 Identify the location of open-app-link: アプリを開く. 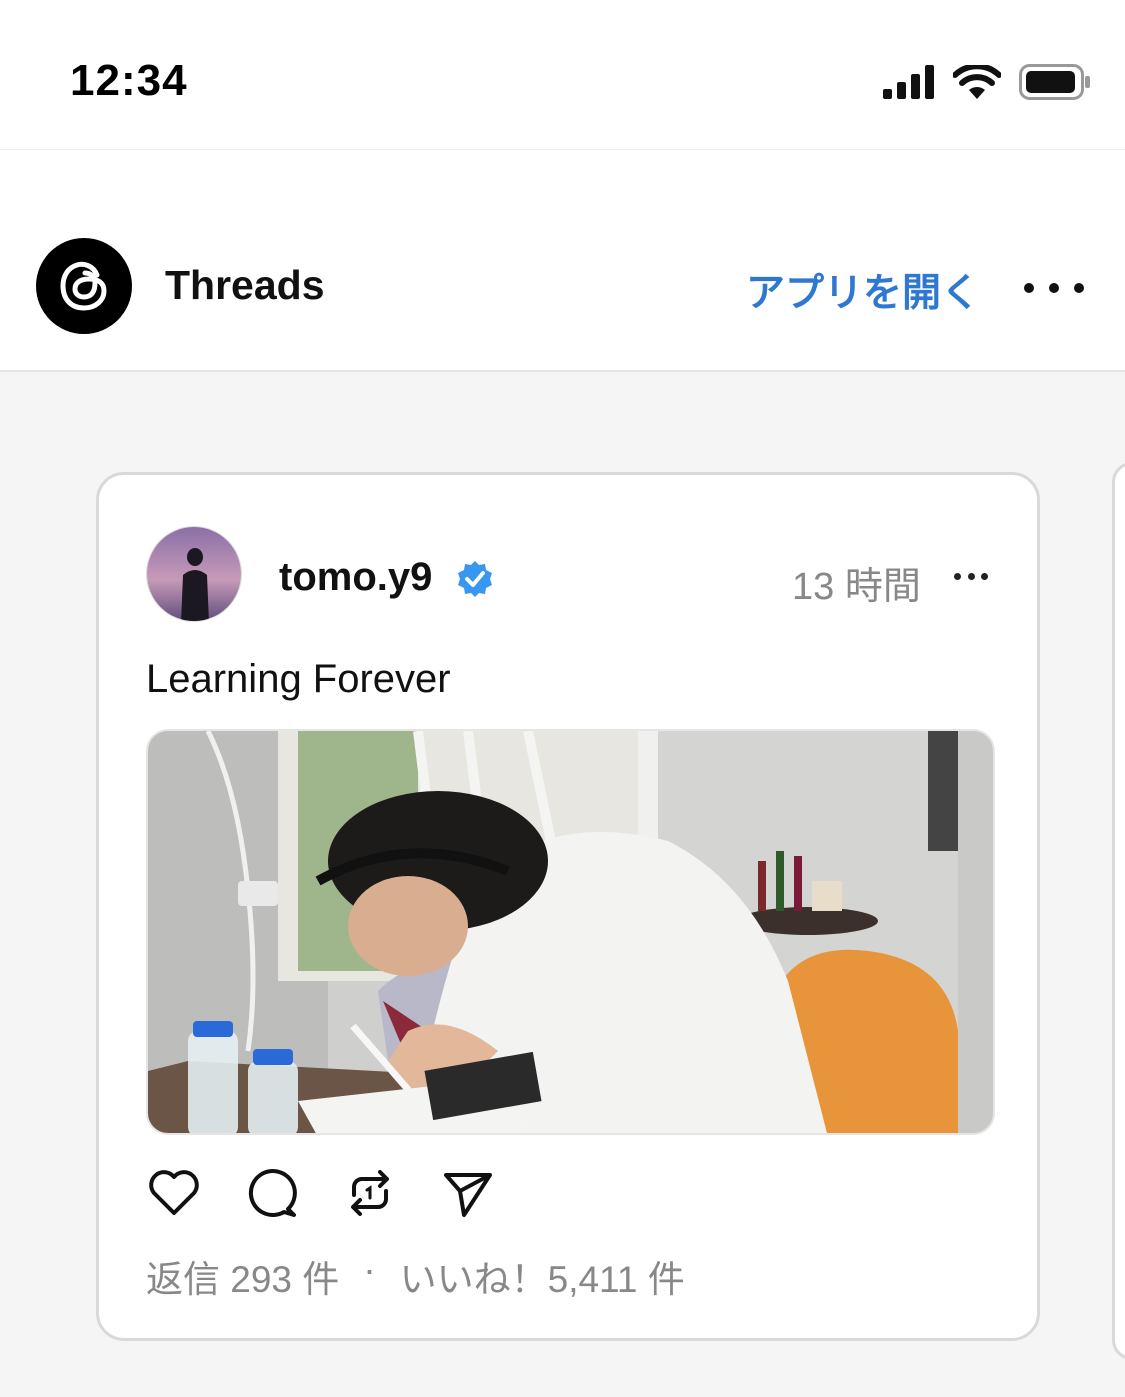
(863, 290).